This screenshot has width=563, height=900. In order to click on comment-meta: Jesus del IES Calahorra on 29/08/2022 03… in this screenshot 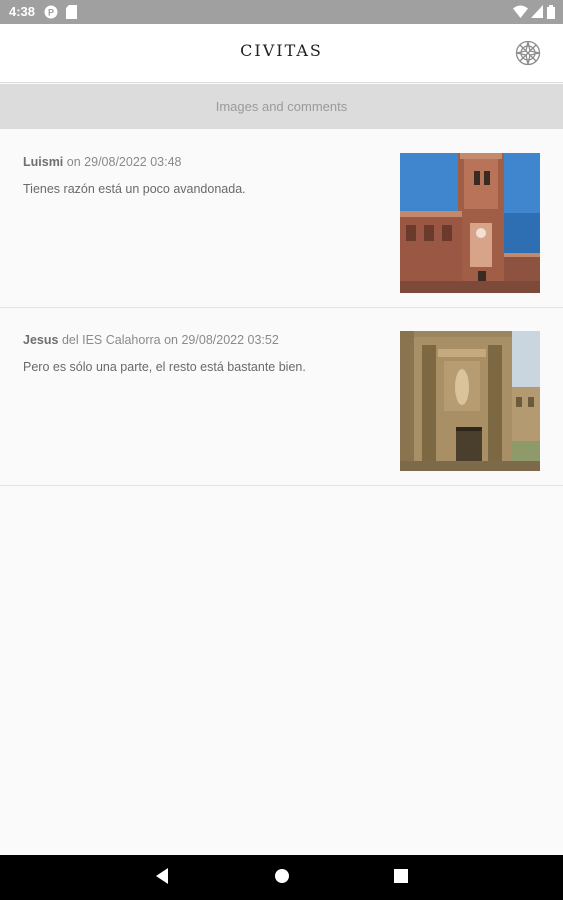, I will do `click(151, 340)`.